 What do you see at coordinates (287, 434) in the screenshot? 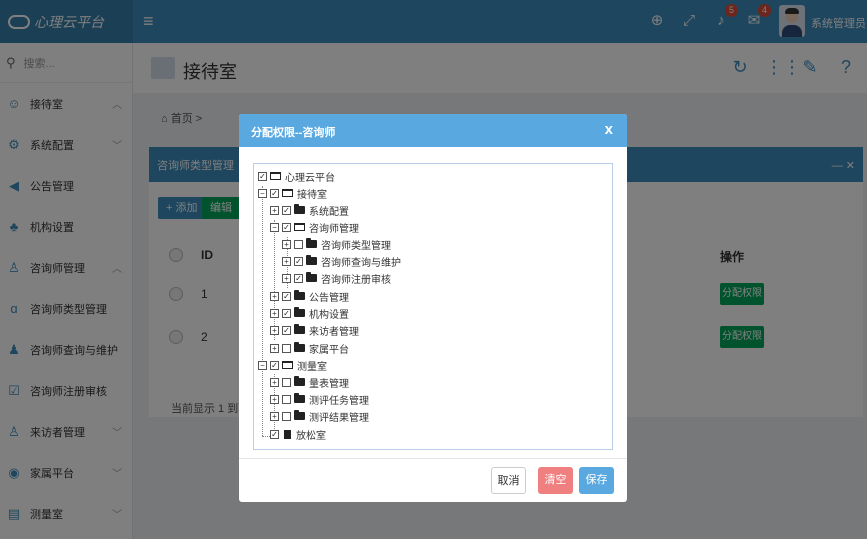
I see `file-icon` at bounding box center [287, 434].